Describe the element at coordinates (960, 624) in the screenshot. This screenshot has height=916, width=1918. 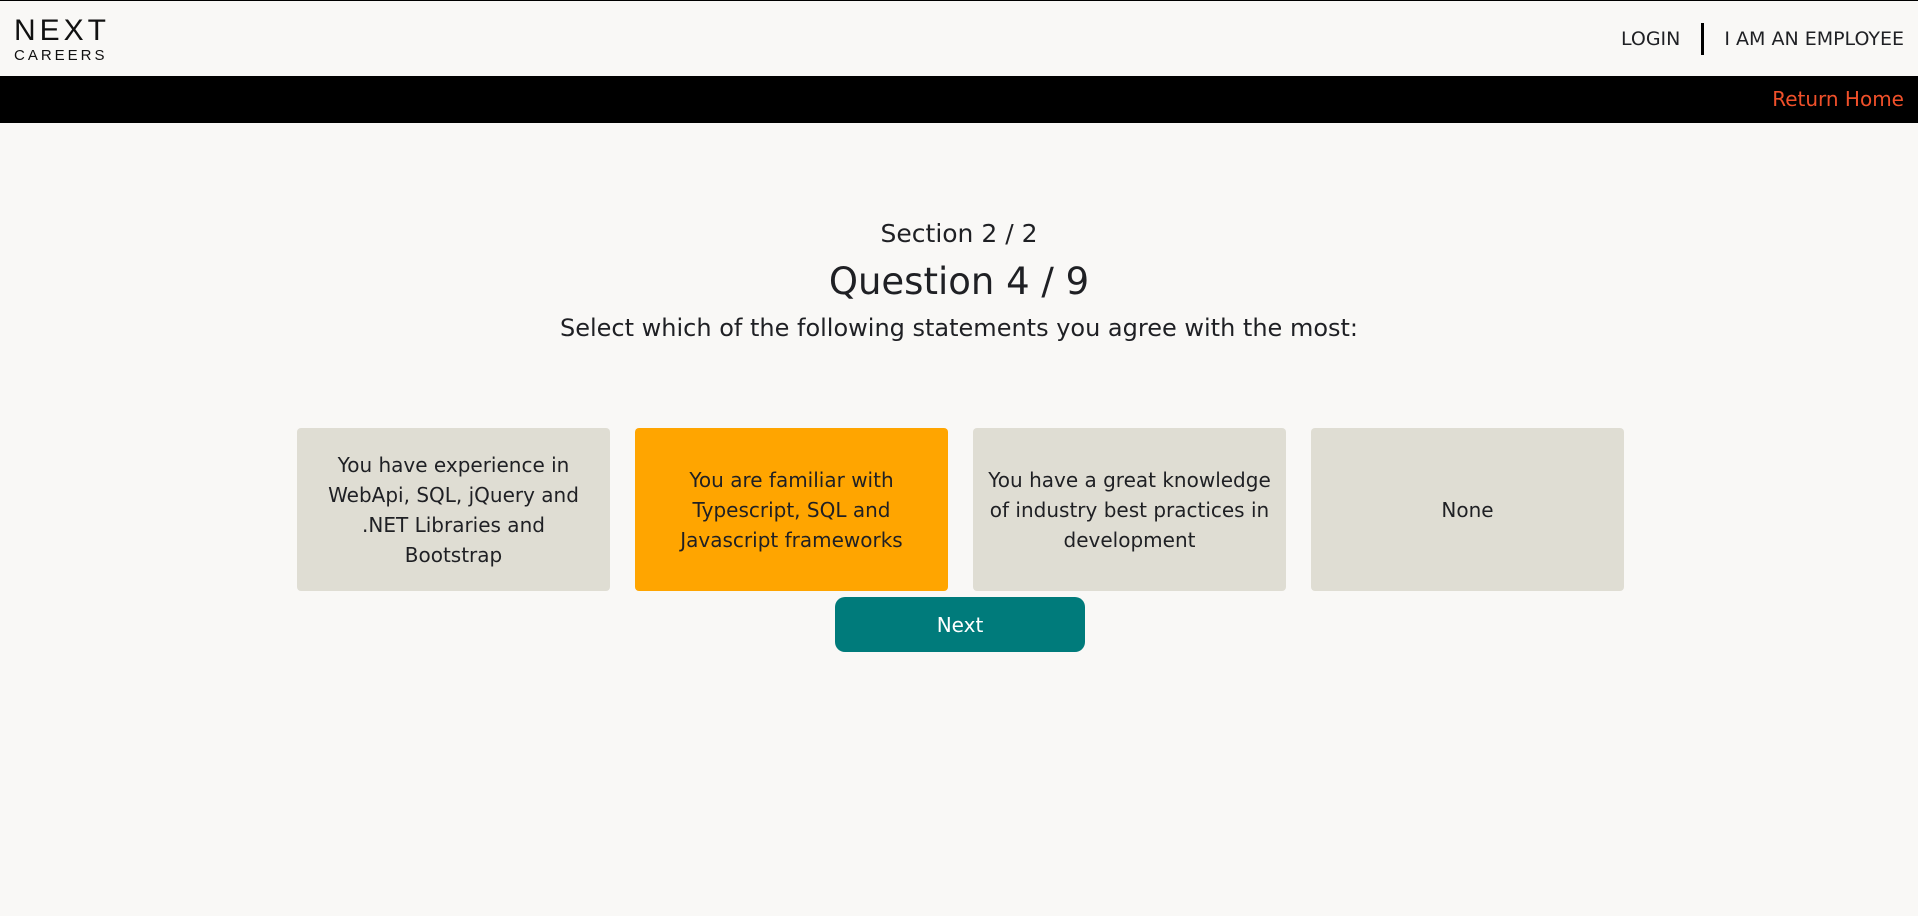
I see `next-button: Next` at that location.